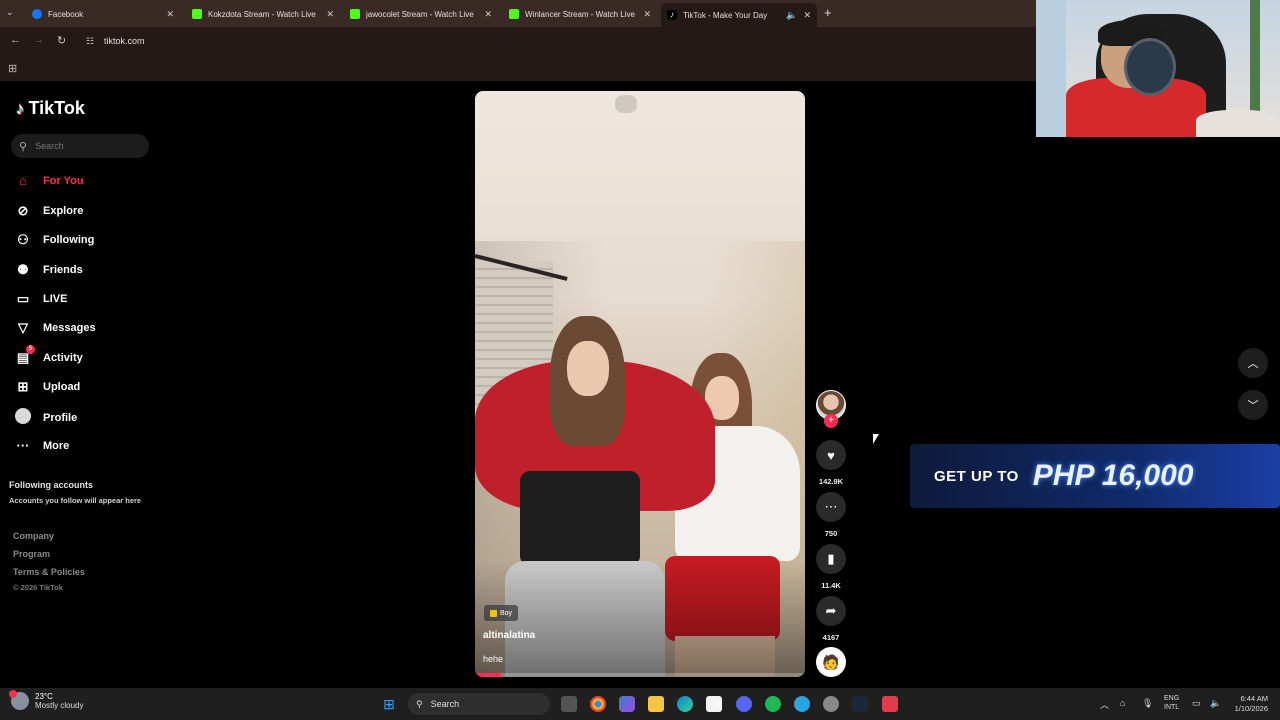  I want to click on tab-jawocolet: jawocolet Stream - Watch Live ✕, so click(421, 14).